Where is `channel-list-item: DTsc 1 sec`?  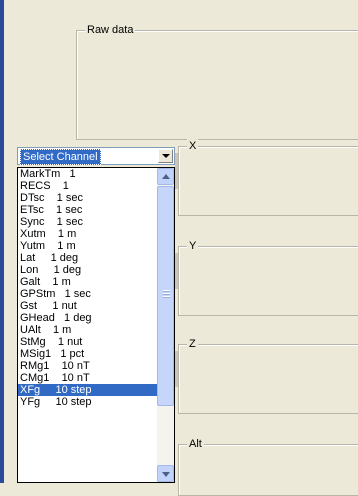 channel-list-item: DTsc 1 sec is located at coordinates (87, 198).